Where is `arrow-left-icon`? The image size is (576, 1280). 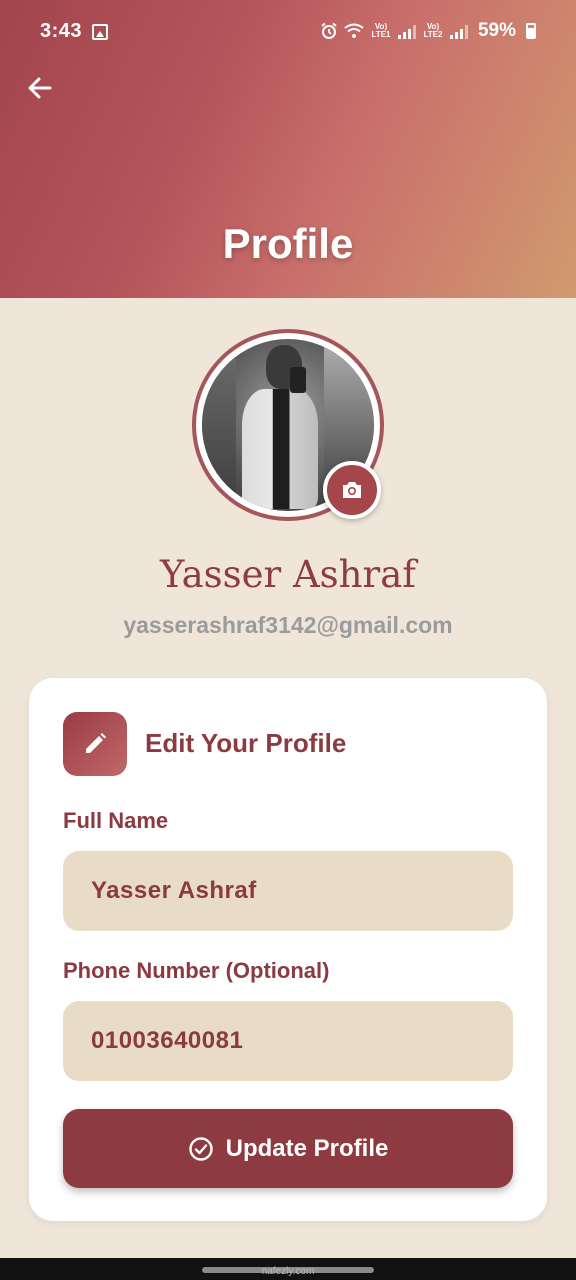
arrow-left-icon is located at coordinates (40, 88).